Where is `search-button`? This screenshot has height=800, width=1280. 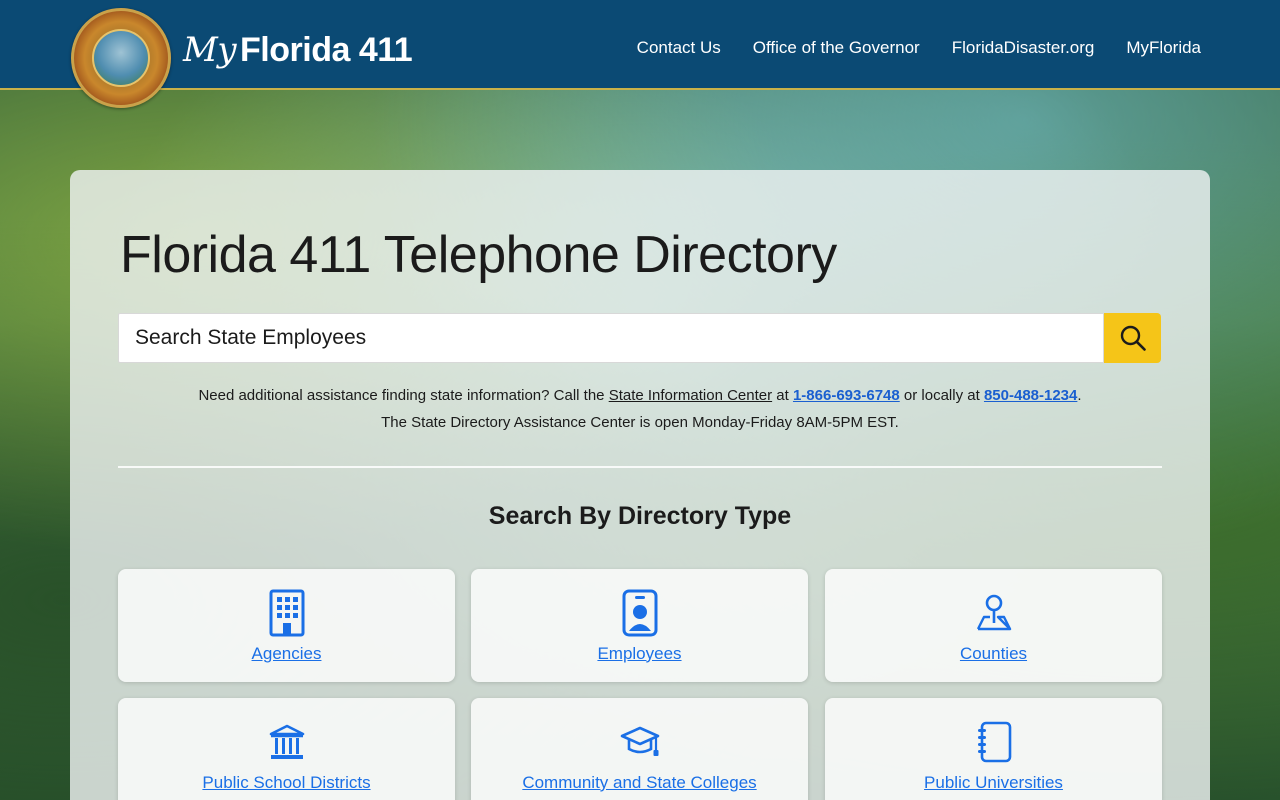 search-button is located at coordinates (1132, 338).